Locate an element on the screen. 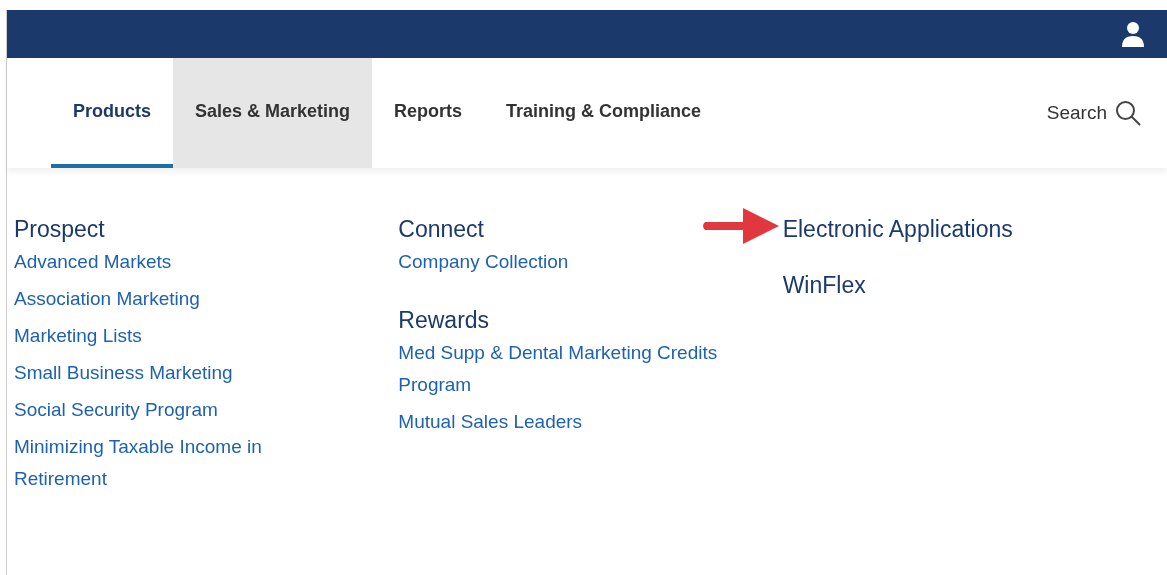 The width and height of the screenshot is (1167, 575). menu-link: Med Supp & Dental Marketing Credits Program is located at coordinates (568, 369).